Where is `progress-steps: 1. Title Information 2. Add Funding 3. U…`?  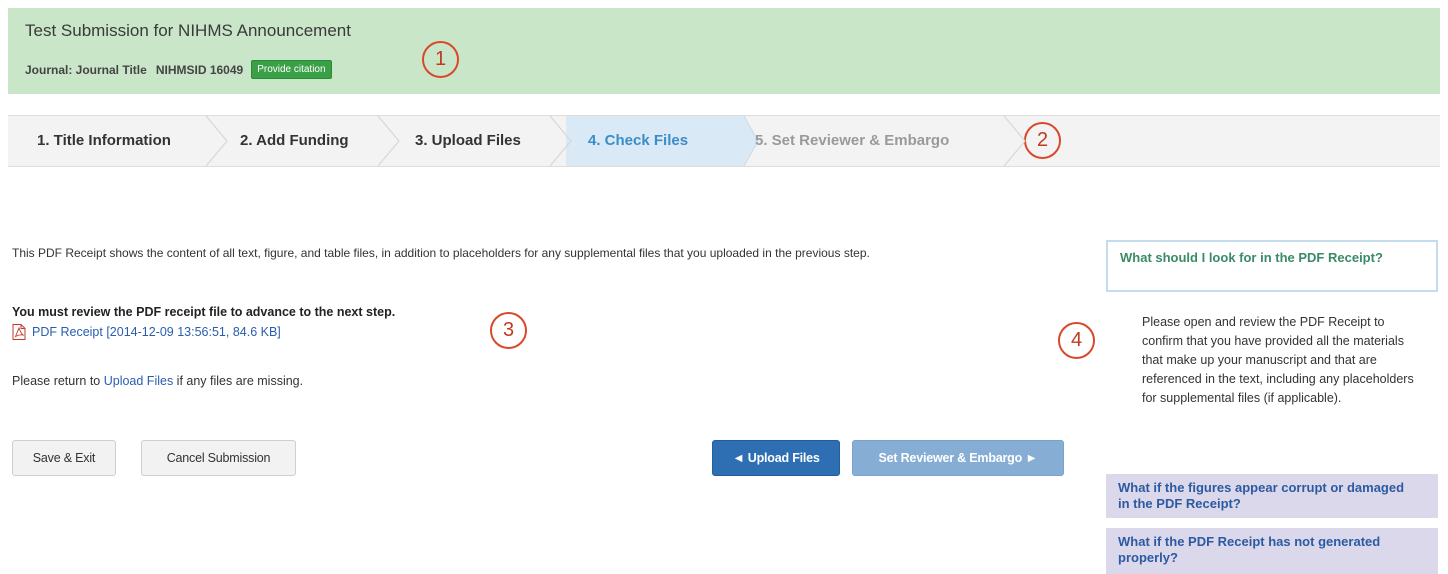
progress-steps: 1. Title Information 2. Add Funding 3. U… is located at coordinates (724, 141).